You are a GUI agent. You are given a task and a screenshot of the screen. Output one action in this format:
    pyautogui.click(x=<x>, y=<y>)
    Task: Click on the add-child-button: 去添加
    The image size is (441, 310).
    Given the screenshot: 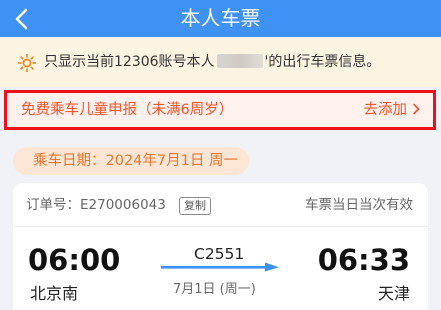 What is the action you would take?
    pyautogui.click(x=393, y=110)
    